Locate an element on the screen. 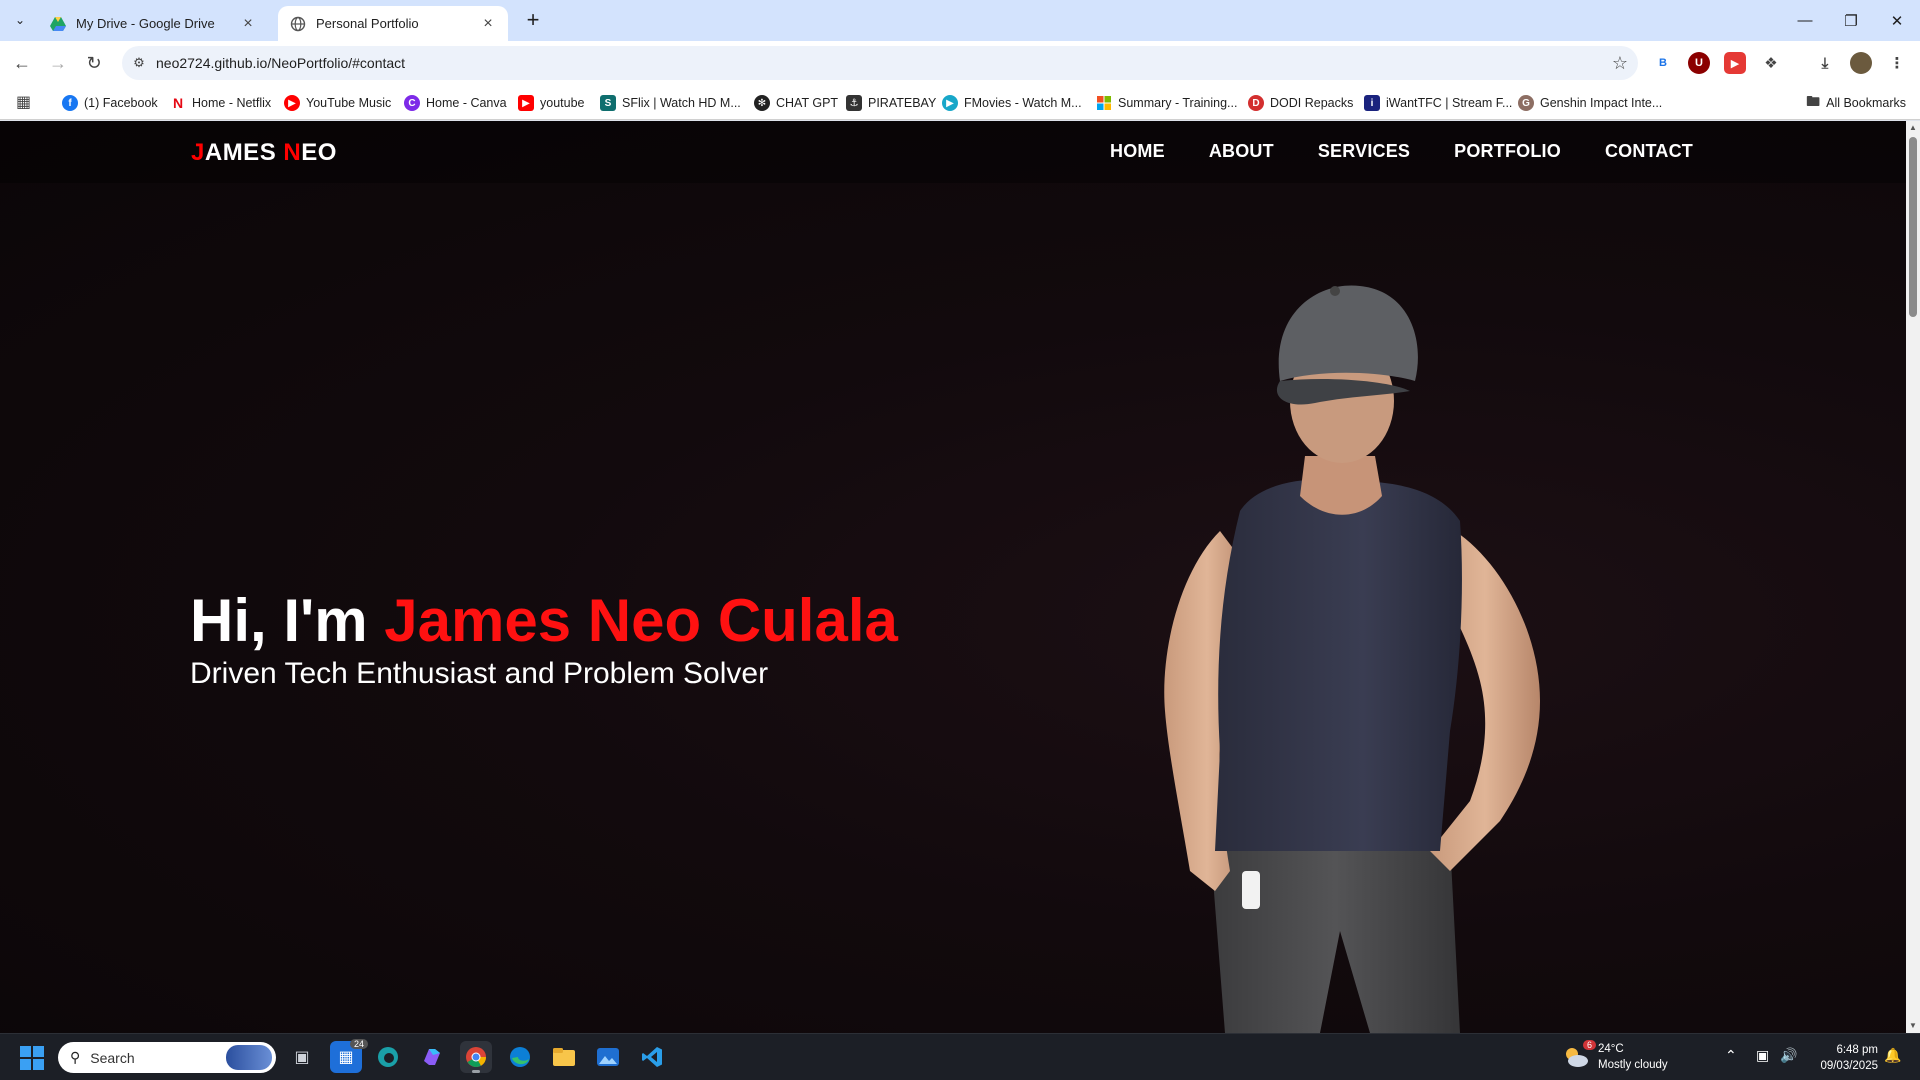 The image size is (1920, 1080). forward-icon: → is located at coordinates (58, 63).